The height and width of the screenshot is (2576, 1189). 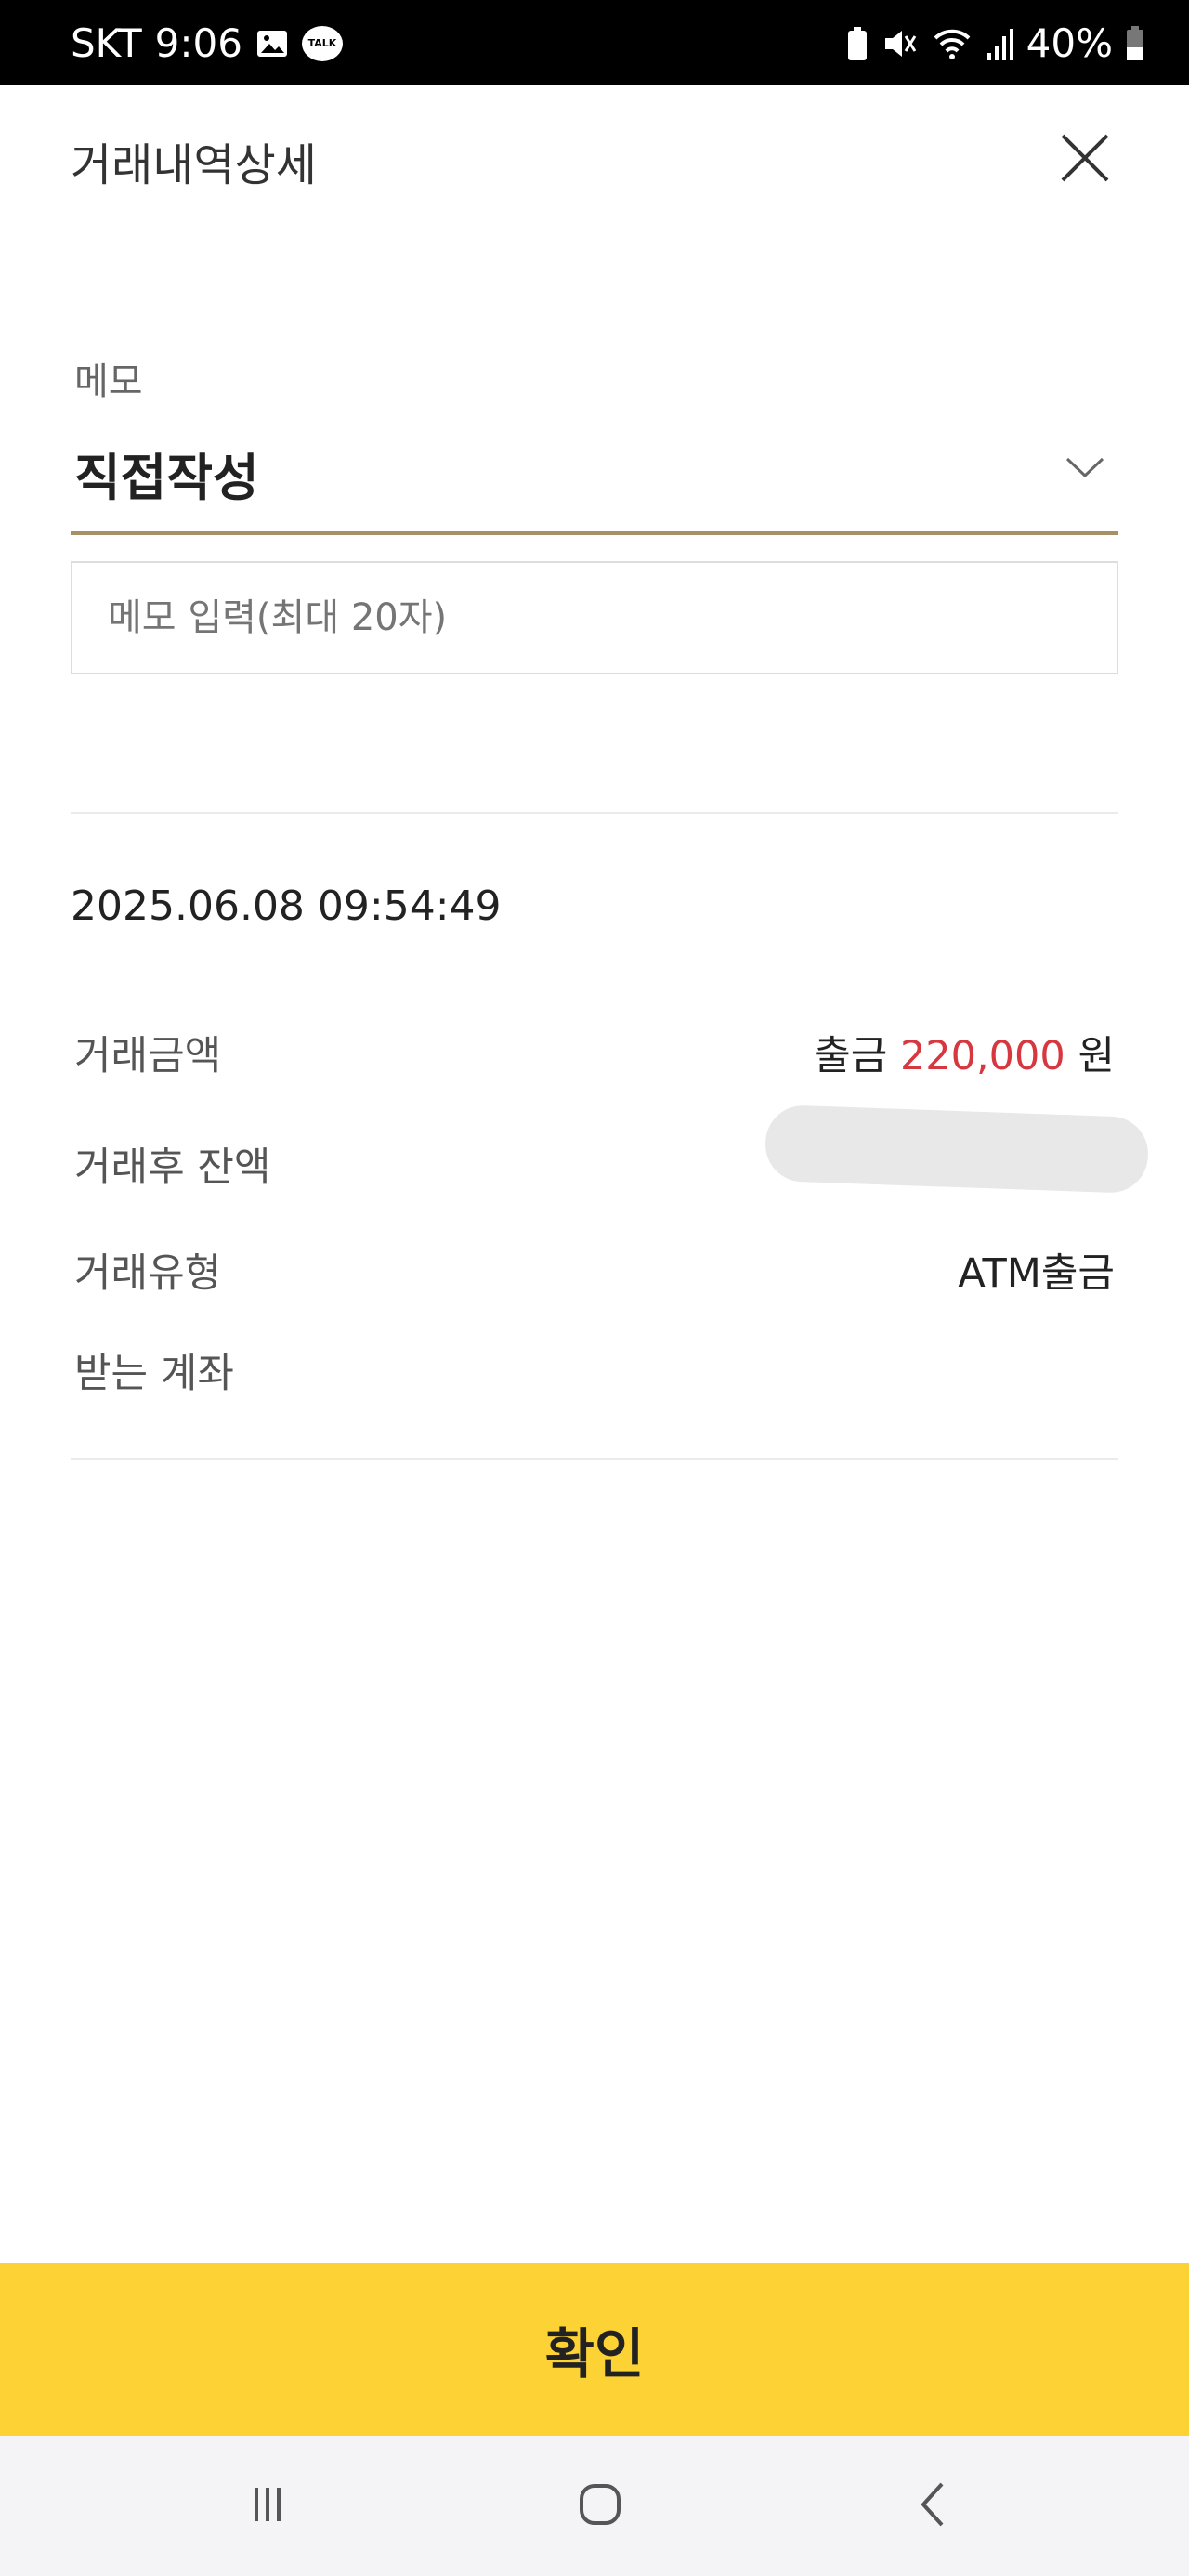 I want to click on type-row: 거래유형 ATM출금, so click(x=594, y=1270).